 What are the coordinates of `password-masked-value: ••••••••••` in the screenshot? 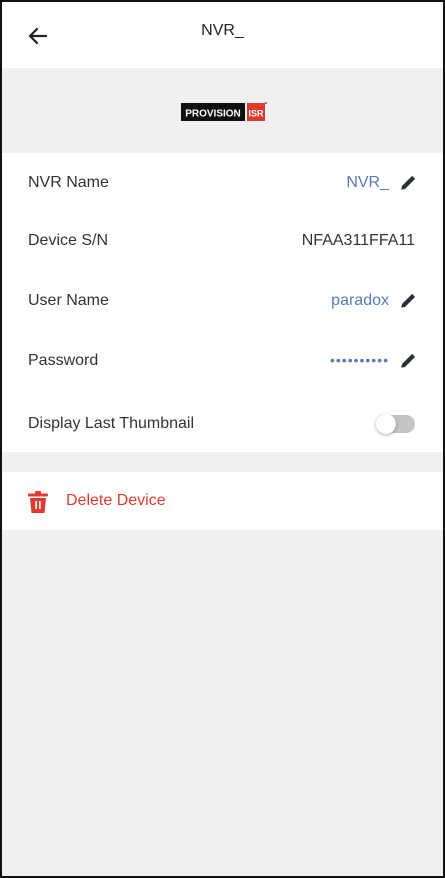 It's located at (359, 360).